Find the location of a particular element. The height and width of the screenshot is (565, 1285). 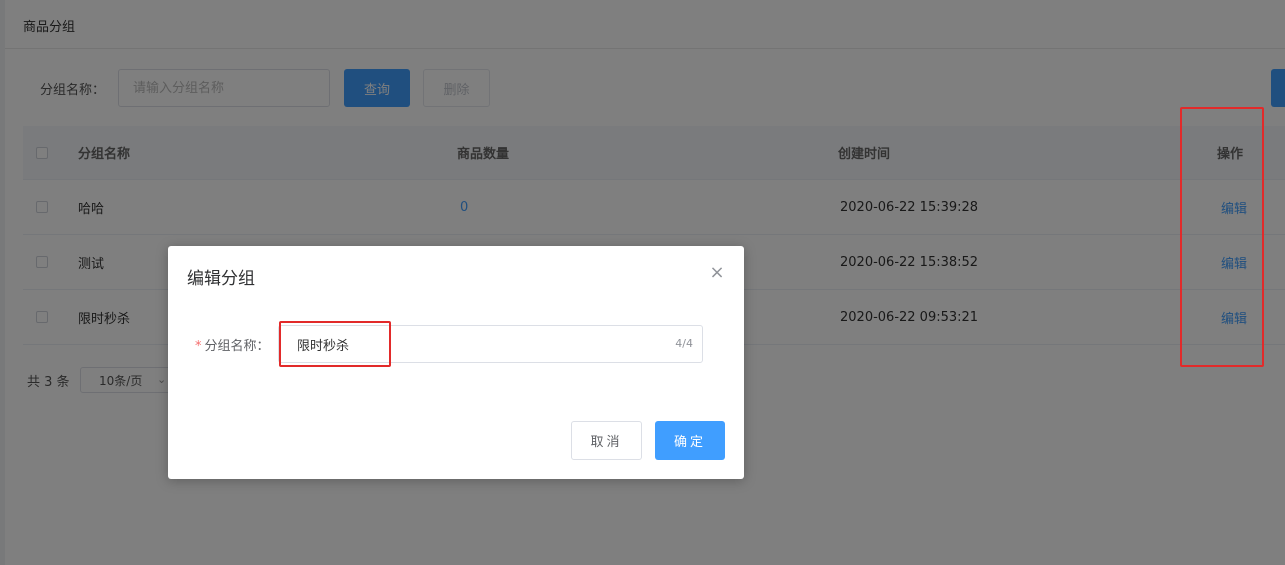

annotation-highlight-input is located at coordinates (335, 344).